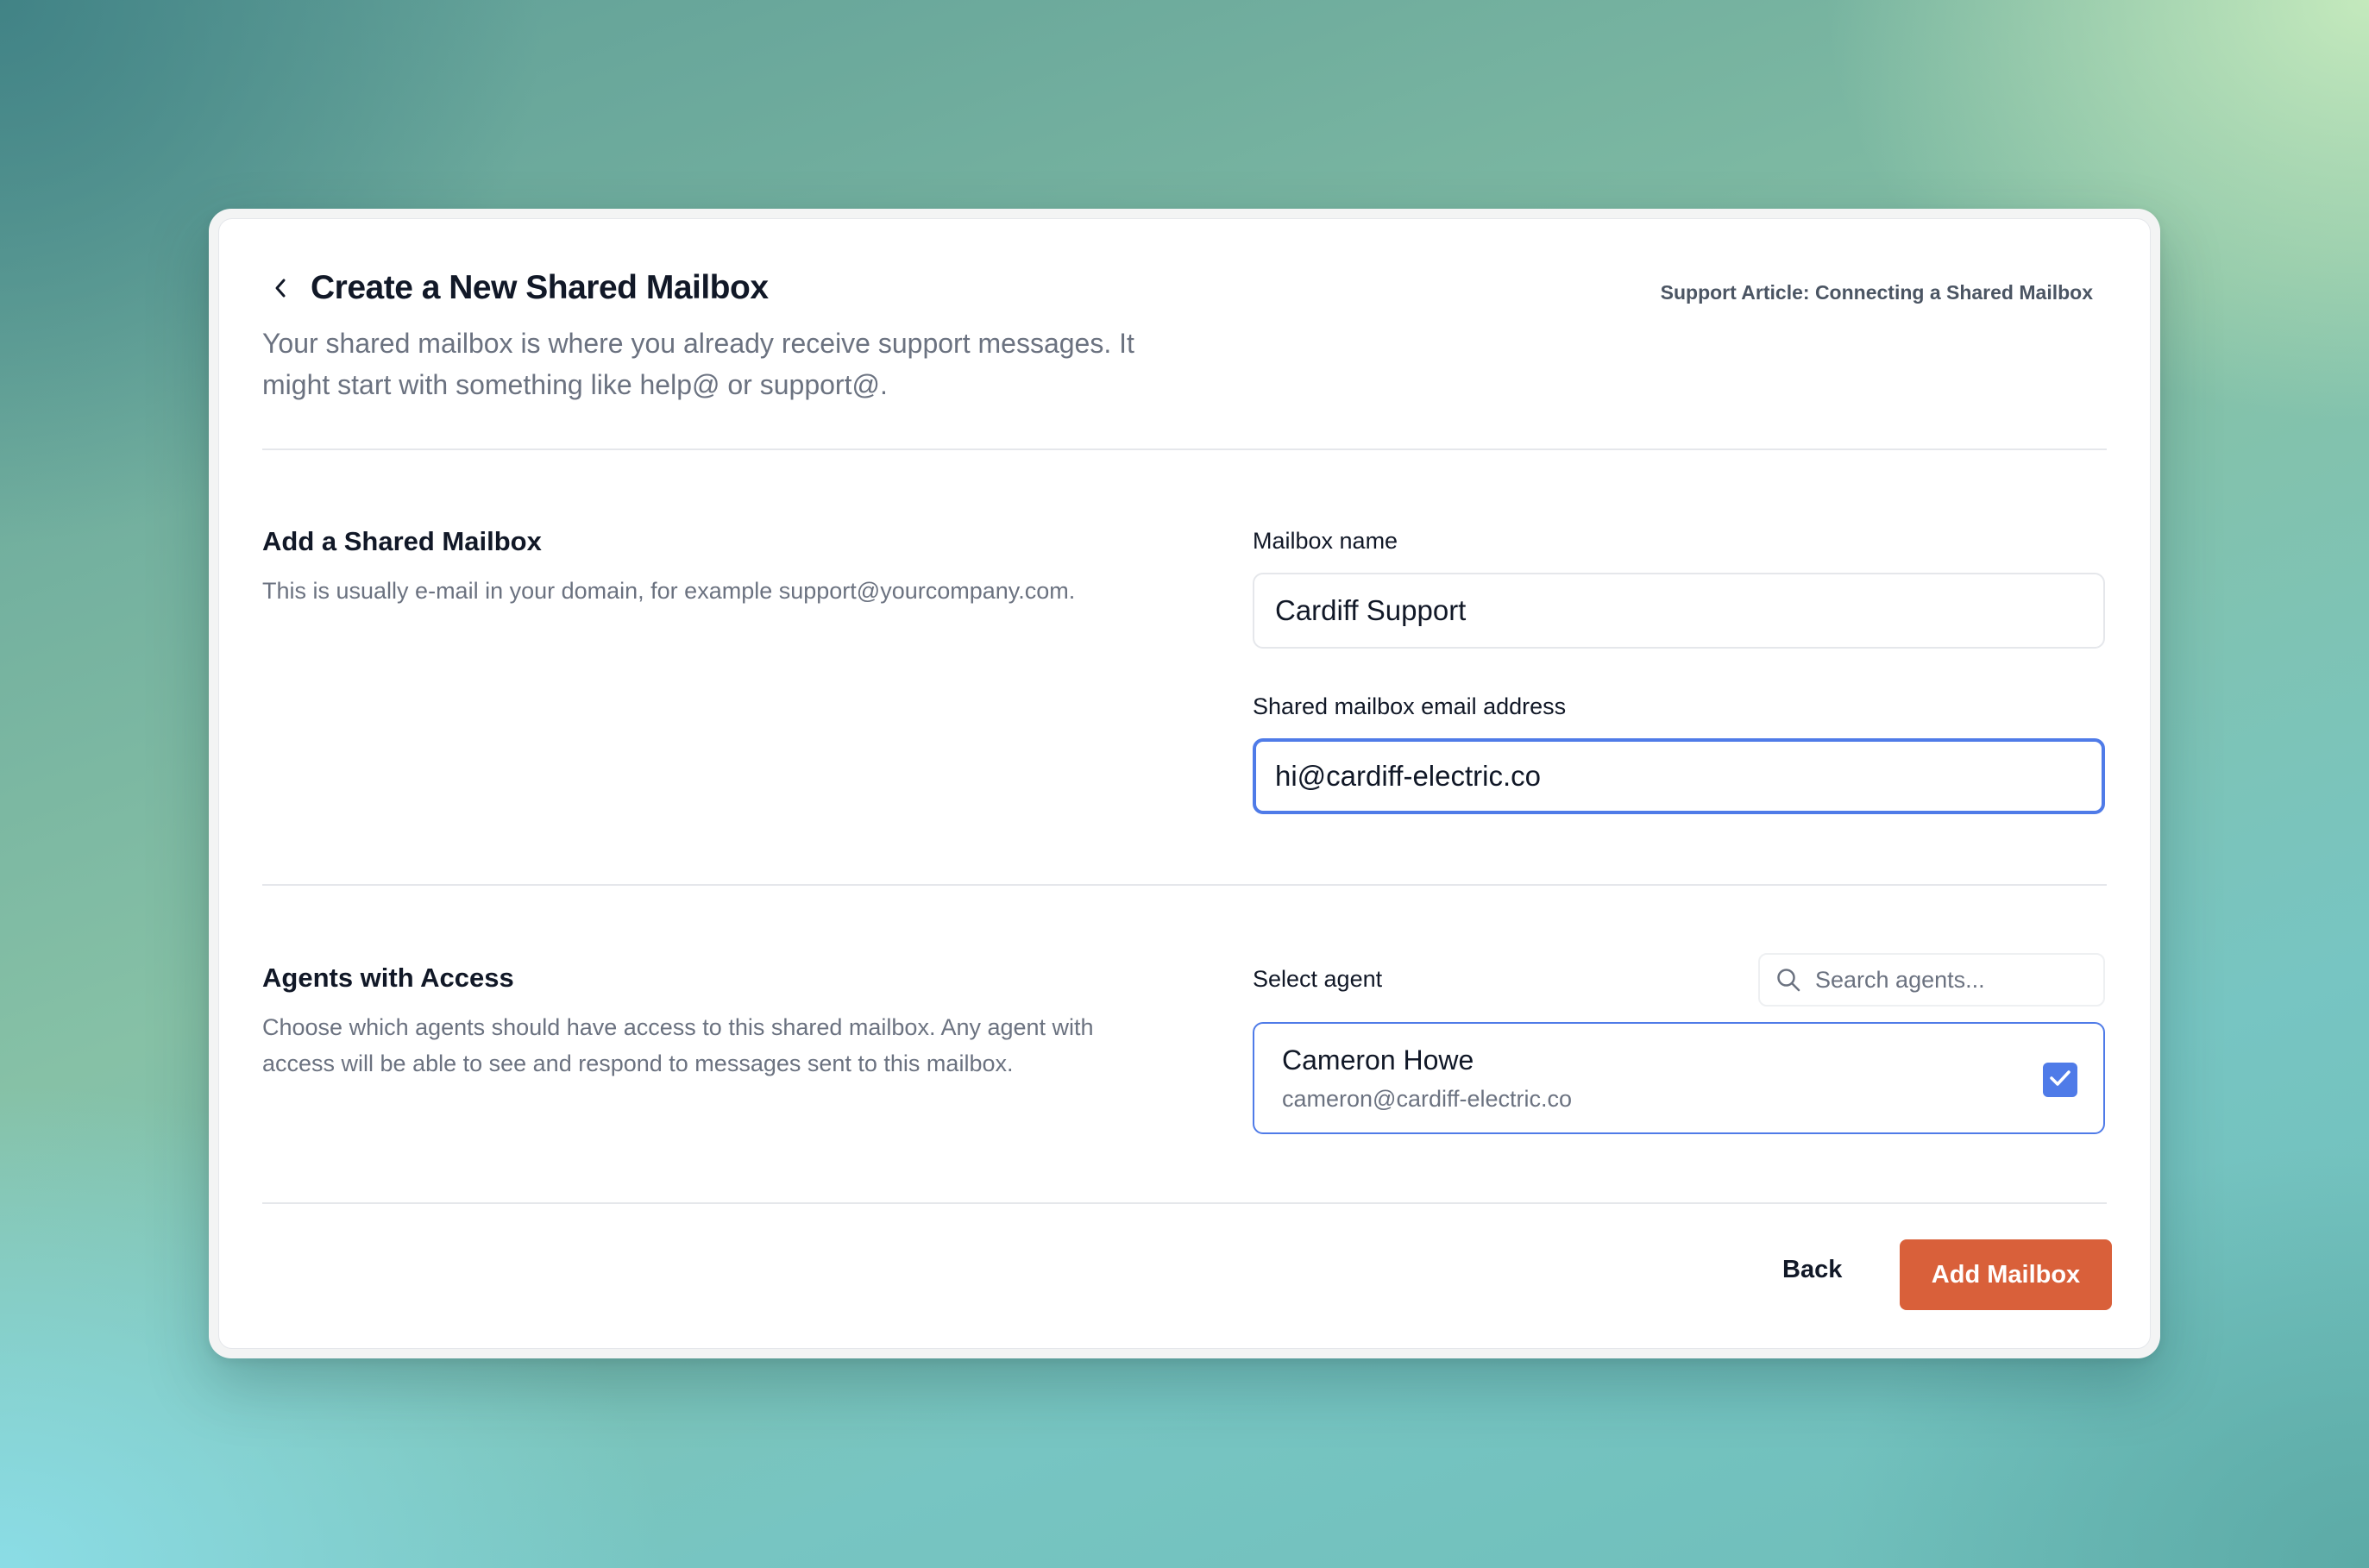 The width and height of the screenshot is (2369, 1568). I want to click on mailbox-name-value: Cardiff Support, so click(1371, 610).